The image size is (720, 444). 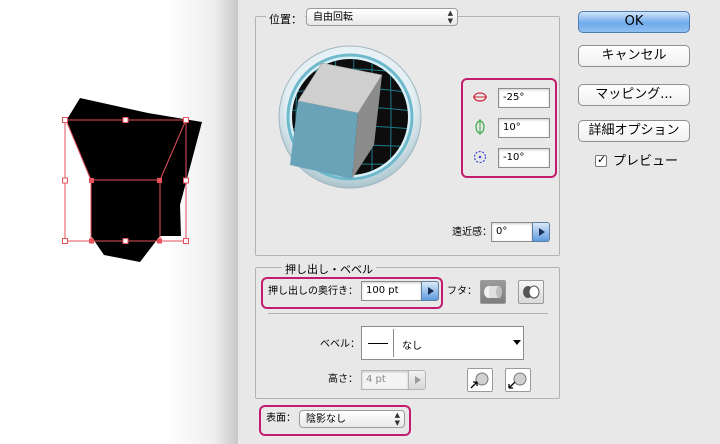 I want to click on bevel-in-button, so click(x=518, y=380).